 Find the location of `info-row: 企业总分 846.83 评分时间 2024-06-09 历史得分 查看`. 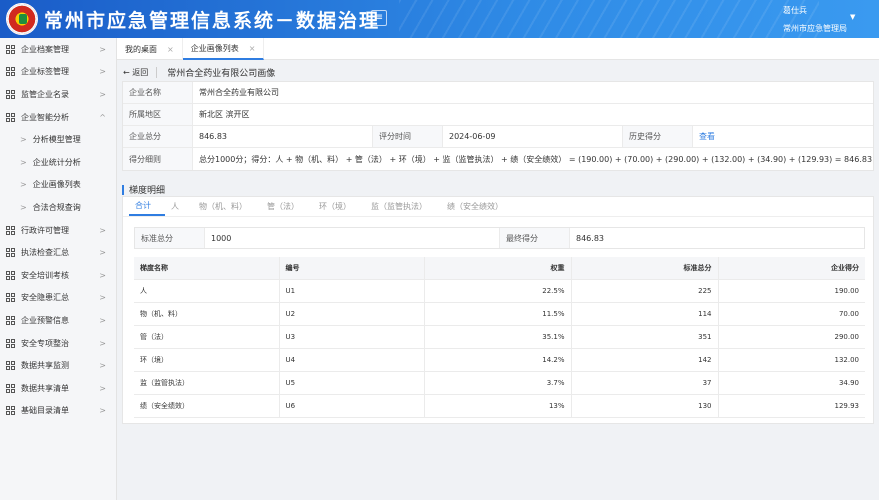

info-row: 企业总分 846.83 评分时间 2024-06-09 历史得分 查看 is located at coordinates (498, 137).